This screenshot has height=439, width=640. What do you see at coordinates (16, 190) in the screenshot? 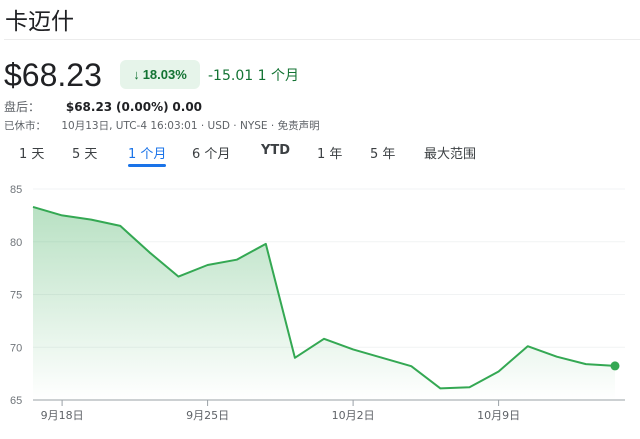
I see `y-tick-label: 85` at bounding box center [16, 190].